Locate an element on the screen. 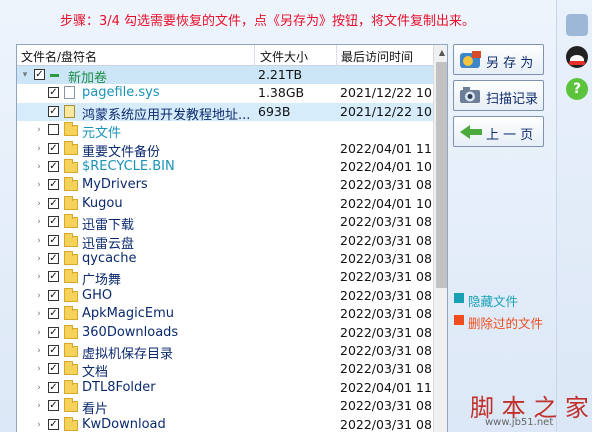  table-row: › 元文件 is located at coordinates (225, 131).